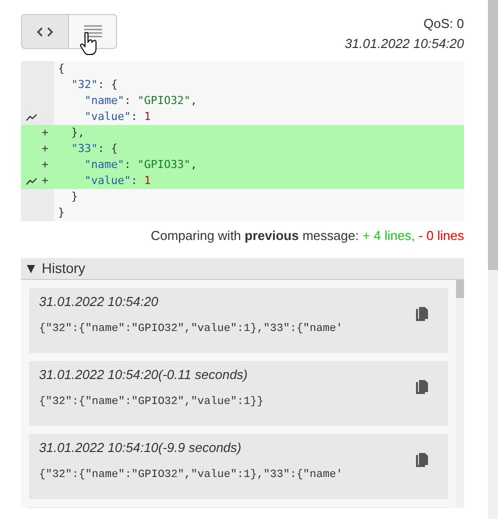 This screenshot has width=502, height=519. What do you see at coordinates (94, 85) in the screenshot?
I see `code-line: "32": {` at bounding box center [94, 85].